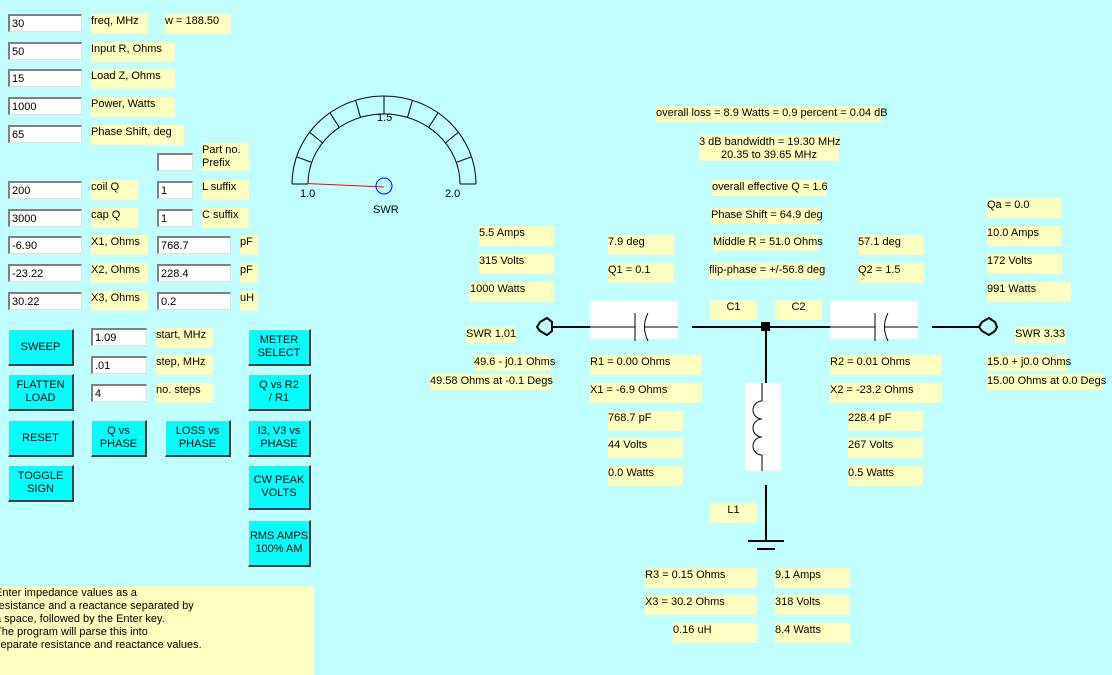 The height and width of the screenshot is (675, 1112). Describe the element at coordinates (491, 382) in the screenshot. I see `input-impedance-polar: 49.58 Ohms at -0.1 Degs` at that location.